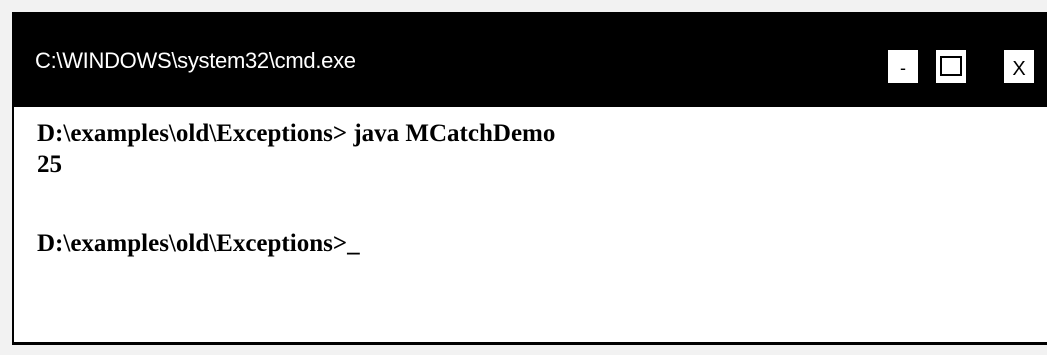  I want to click on maximize-button, so click(951, 66).